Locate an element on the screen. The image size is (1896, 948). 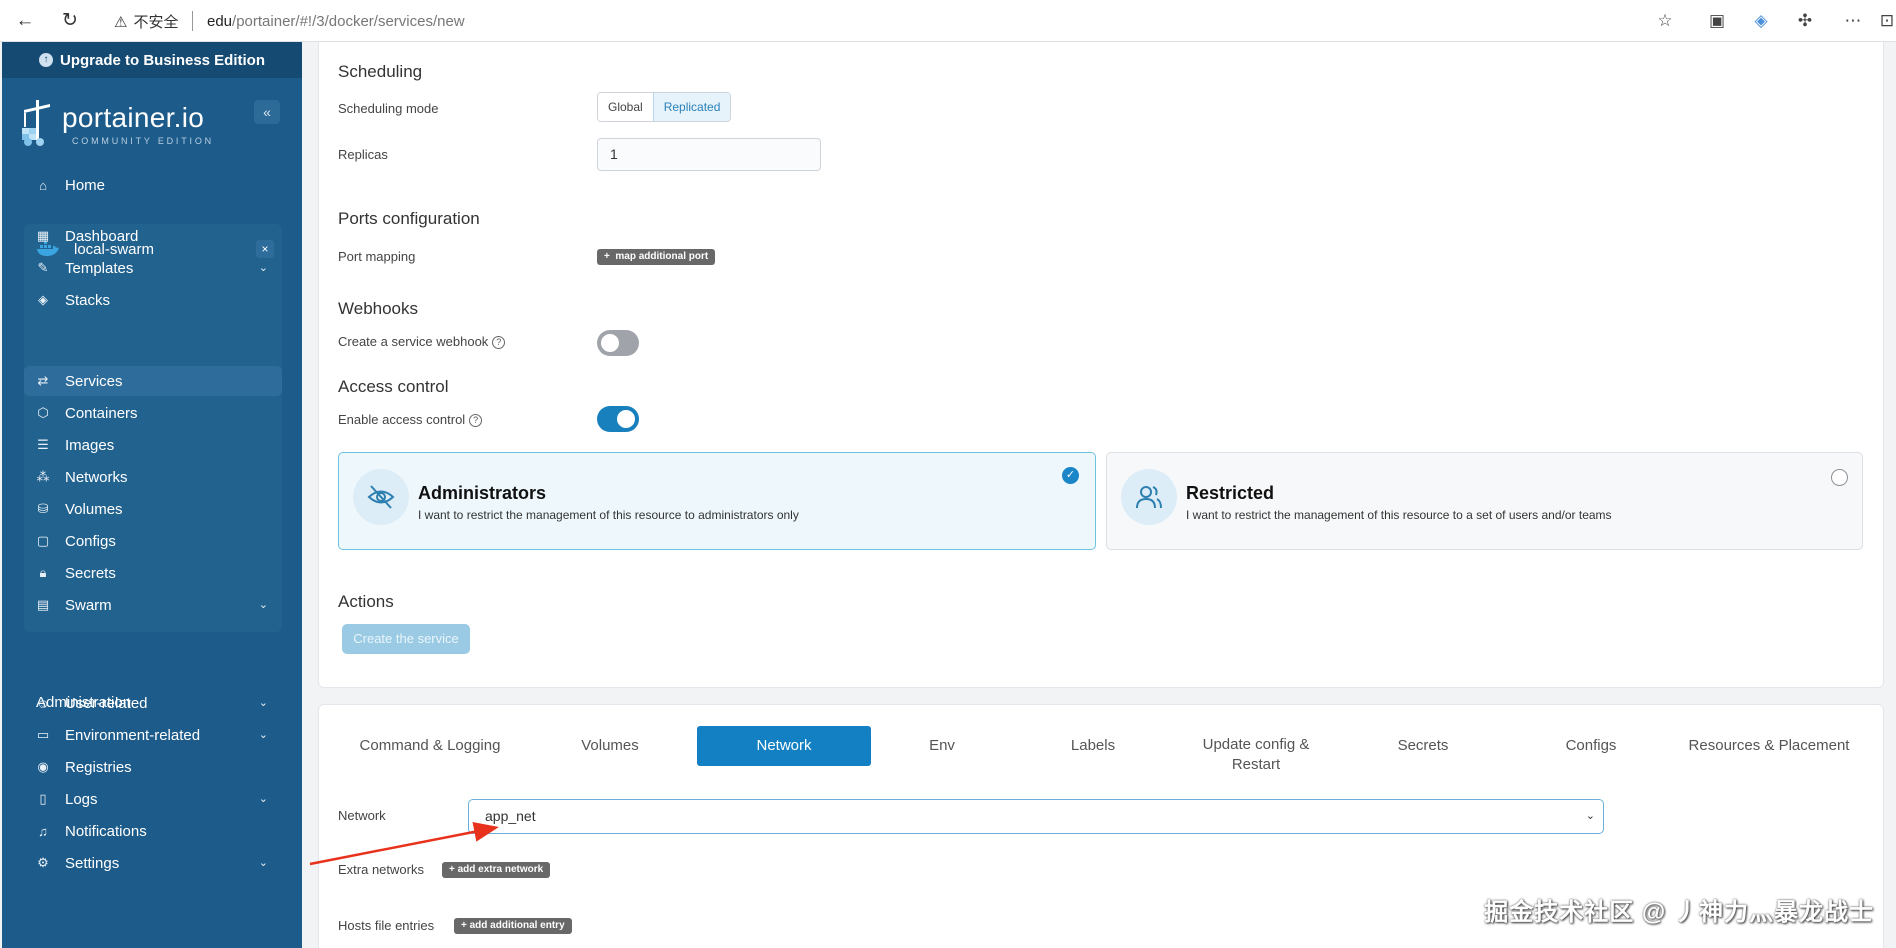
add-additional-entry-button: + add additional entry is located at coordinates (513, 926).